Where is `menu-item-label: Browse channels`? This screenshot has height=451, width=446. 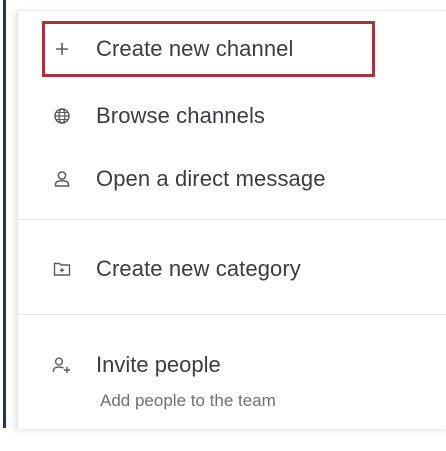
menu-item-label: Browse channels is located at coordinates (181, 115).